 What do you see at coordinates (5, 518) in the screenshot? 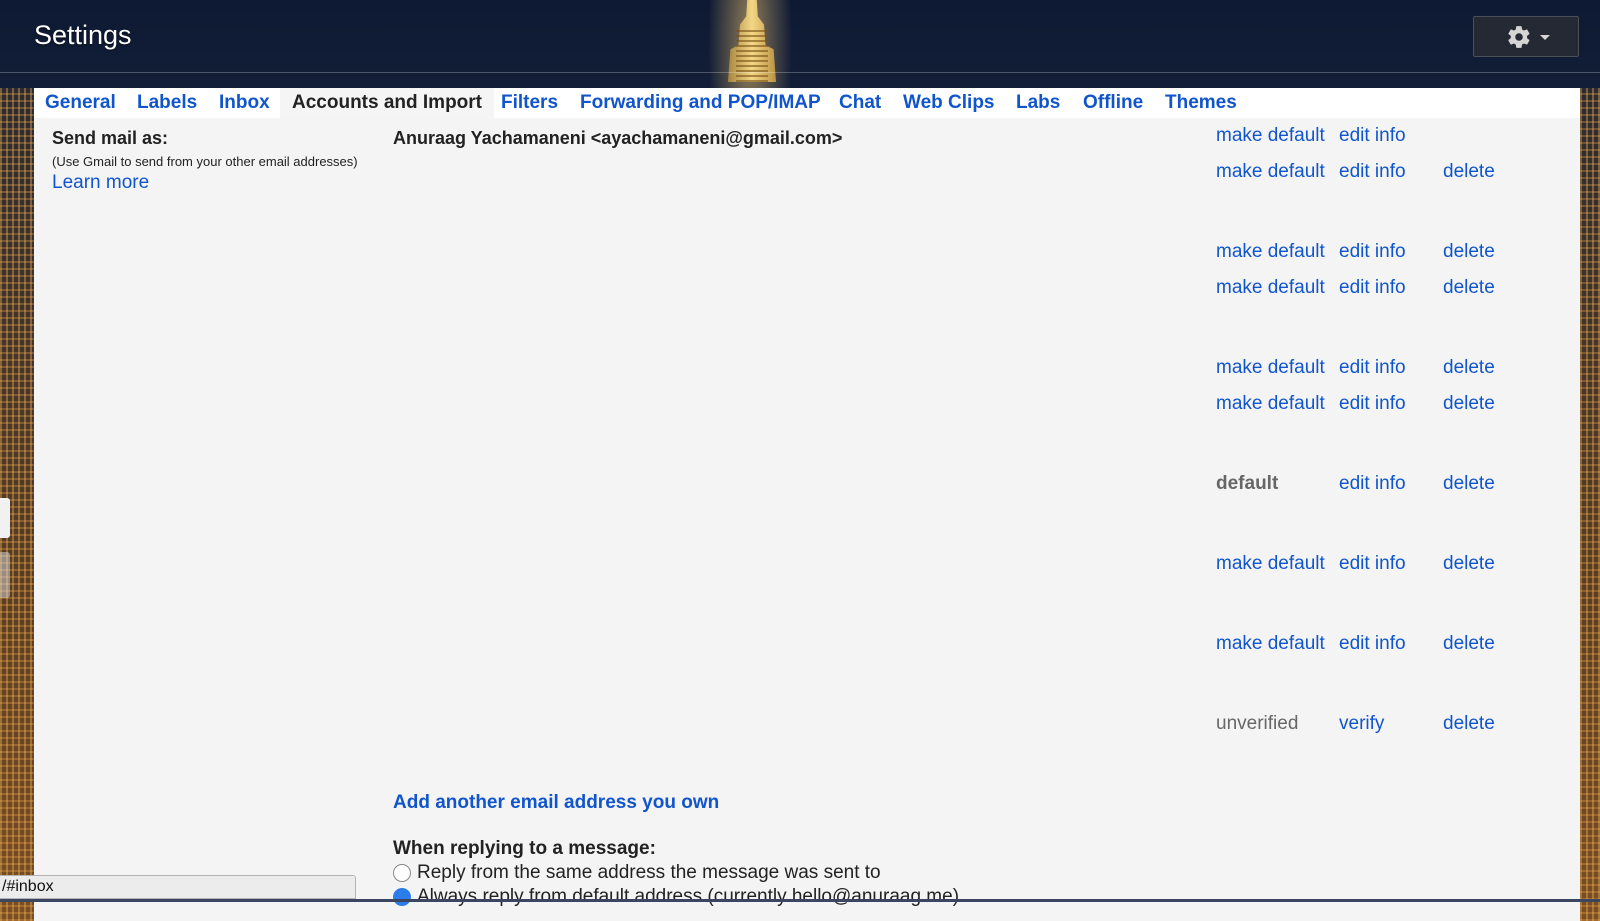
I see `side-panel-handle` at bounding box center [5, 518].